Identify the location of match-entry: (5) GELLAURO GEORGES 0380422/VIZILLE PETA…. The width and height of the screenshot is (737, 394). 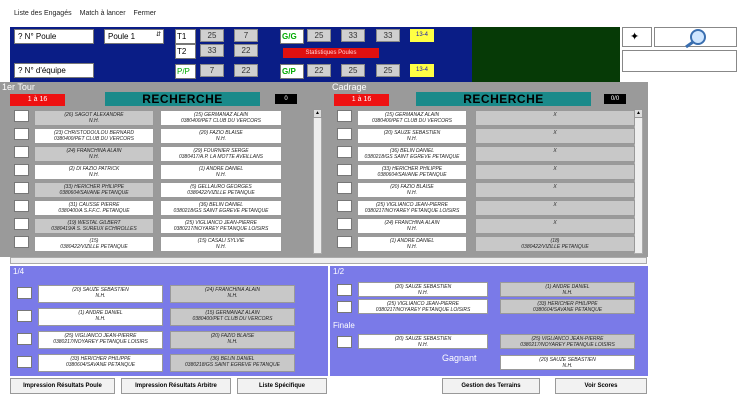
(221, 190).